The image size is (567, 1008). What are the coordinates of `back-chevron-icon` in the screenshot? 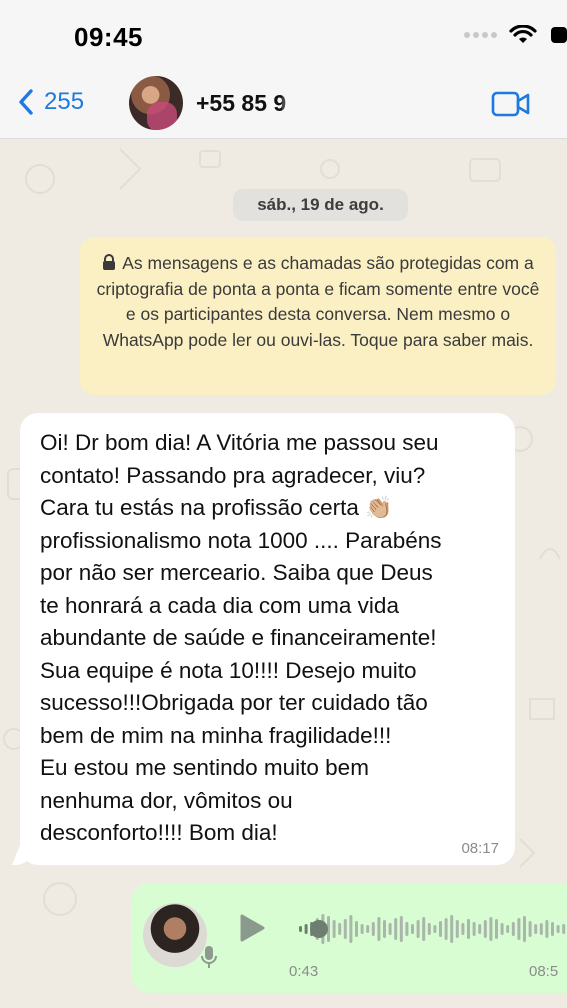 It's located at (26, 102).